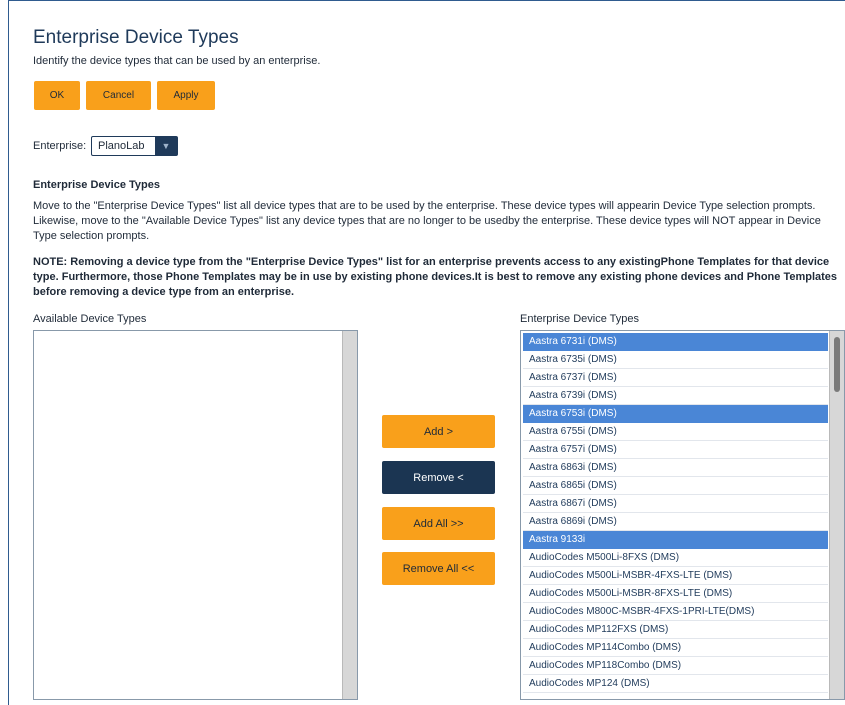 The height and width of the screenshot is (705, 845). Describe the element at coordinates (349, 515) in the screenshot. I see `available-scrollbar` at that location.